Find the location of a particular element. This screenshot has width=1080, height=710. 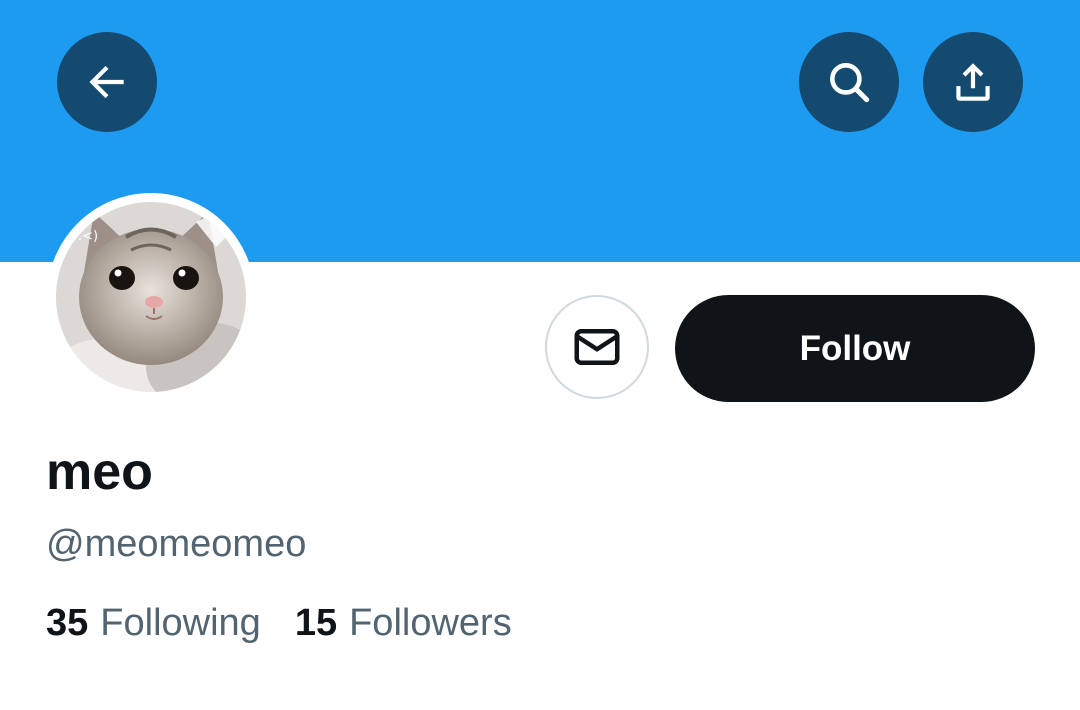

message-button is located at coordinates (597, 347).